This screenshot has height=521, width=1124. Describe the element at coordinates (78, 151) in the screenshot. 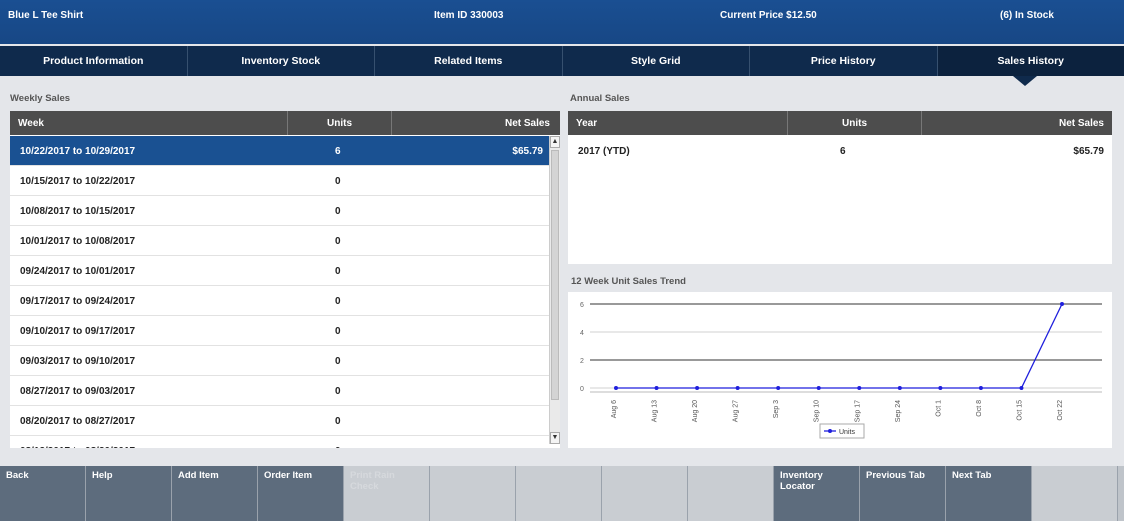

I see `week-cell: 10/22/2017 to 10/29/2017` at that location.